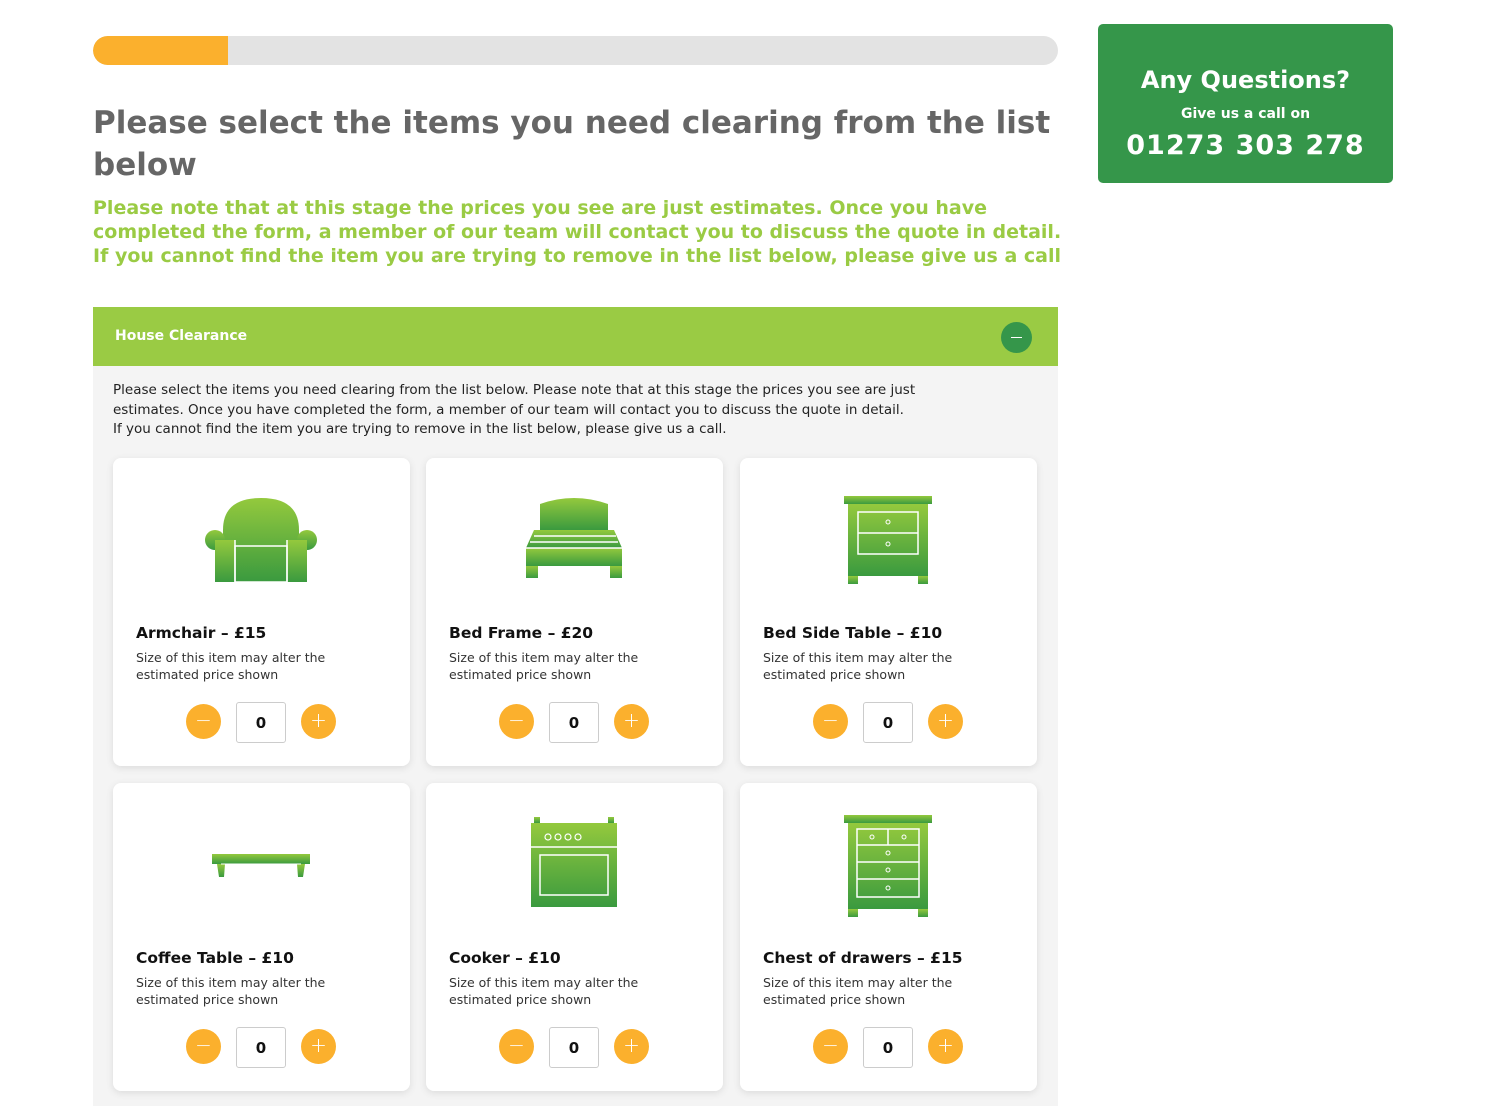  Describe the element at coordinates (853, 633) in the screenshot. I see `item-title: Bed Side Table – £10` at that location.